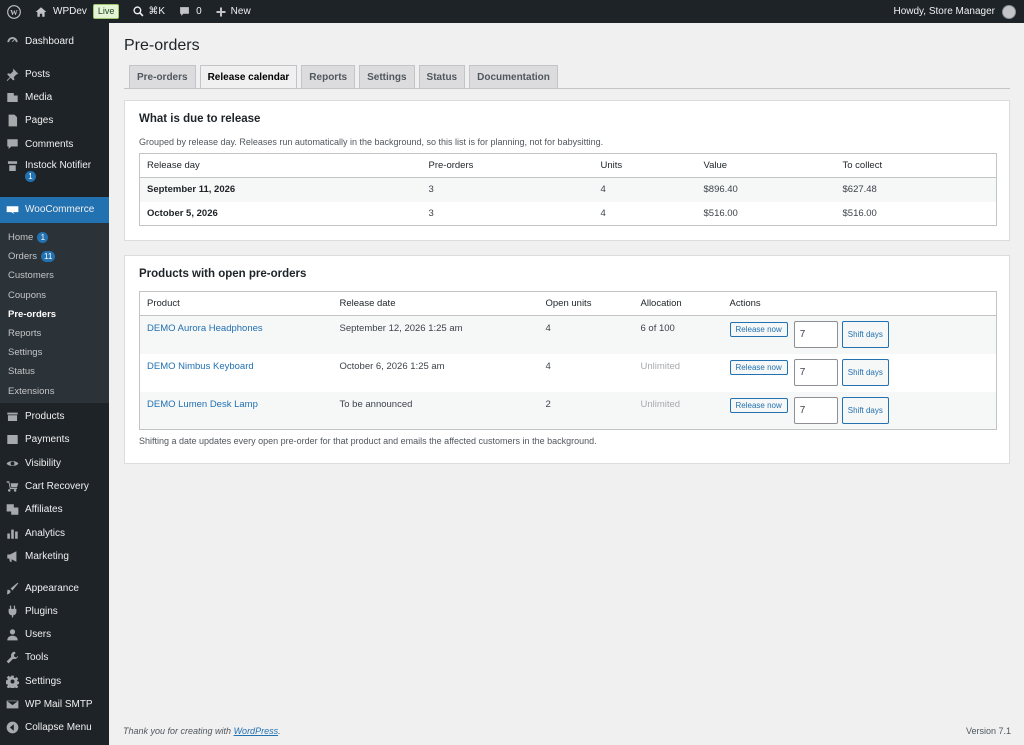  I want to click on command-palette-button: ⌘K, so click(149, 11).